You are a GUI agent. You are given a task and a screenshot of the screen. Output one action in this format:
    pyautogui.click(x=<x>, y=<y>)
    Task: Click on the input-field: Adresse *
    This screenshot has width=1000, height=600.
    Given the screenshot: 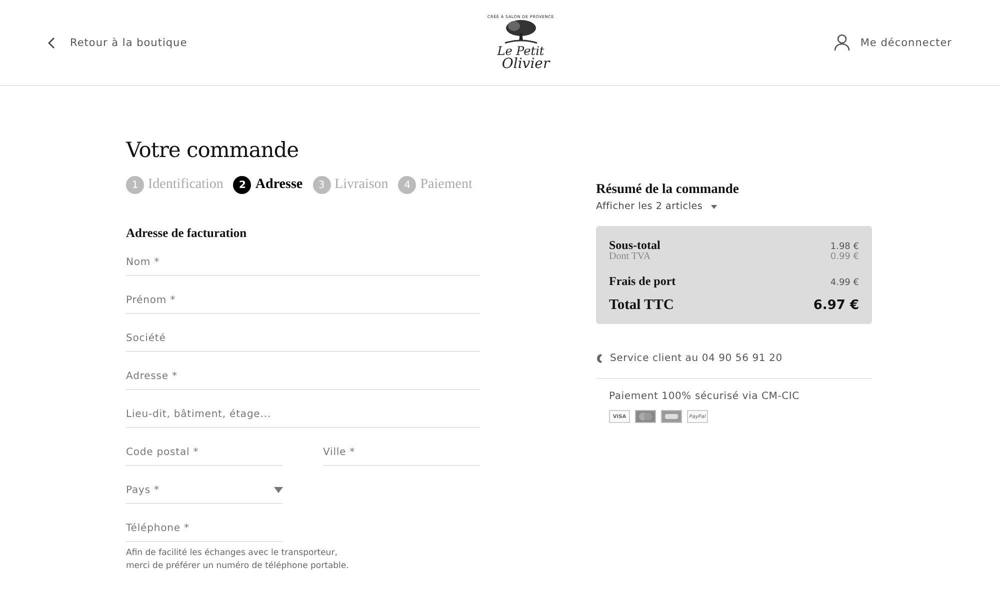 What is the action you would take?
    pyautogui.click(x=303, y=376)
    